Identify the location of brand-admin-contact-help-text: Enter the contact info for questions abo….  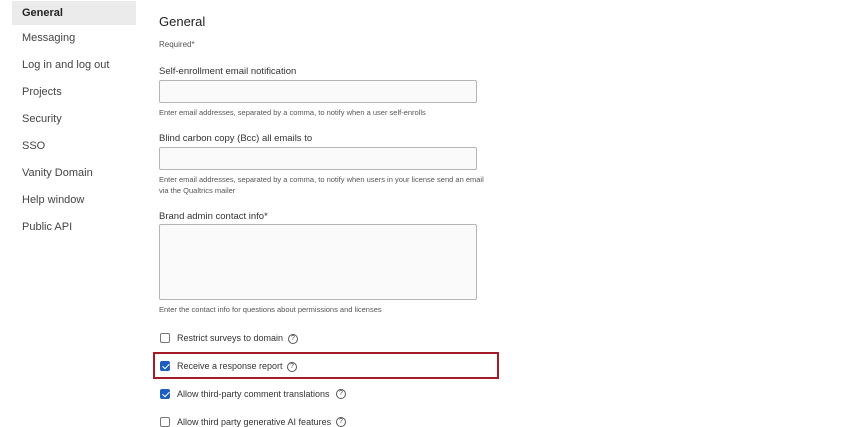
(270, 309).